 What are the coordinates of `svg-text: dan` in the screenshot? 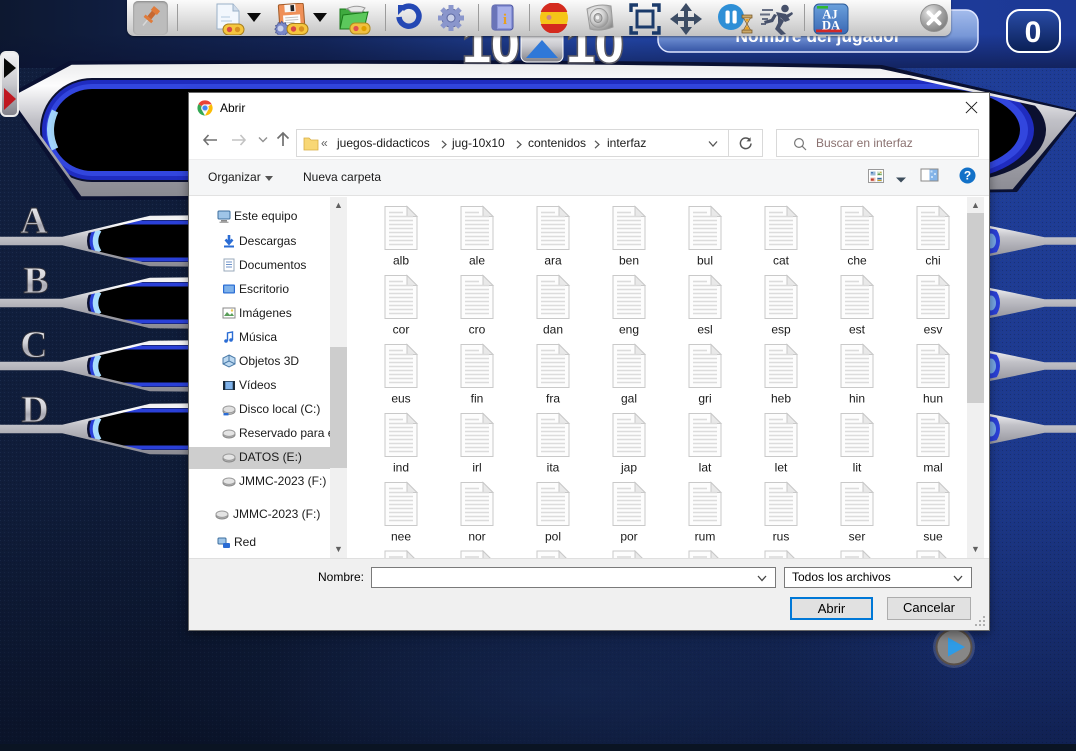 It's located at (553, 330).